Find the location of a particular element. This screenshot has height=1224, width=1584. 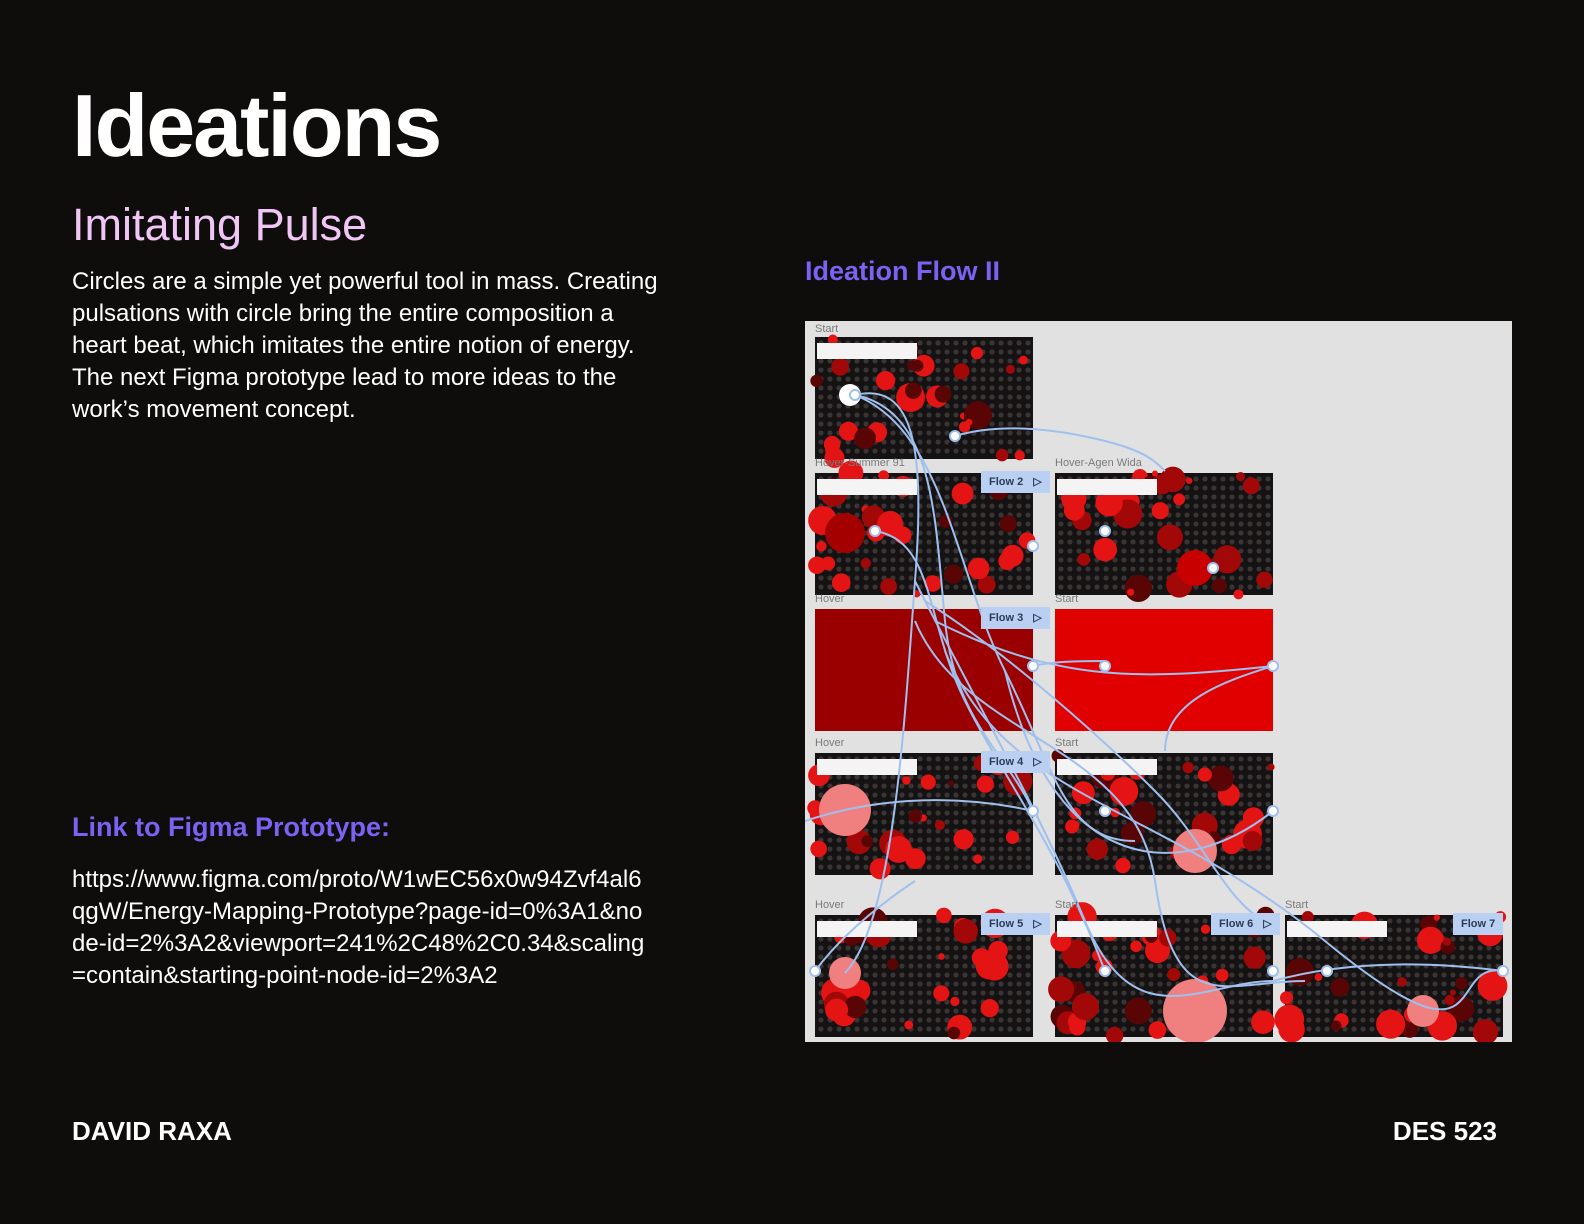

flow-tag-flow-7: Flow 7 is located at coordinates (1478, 924).